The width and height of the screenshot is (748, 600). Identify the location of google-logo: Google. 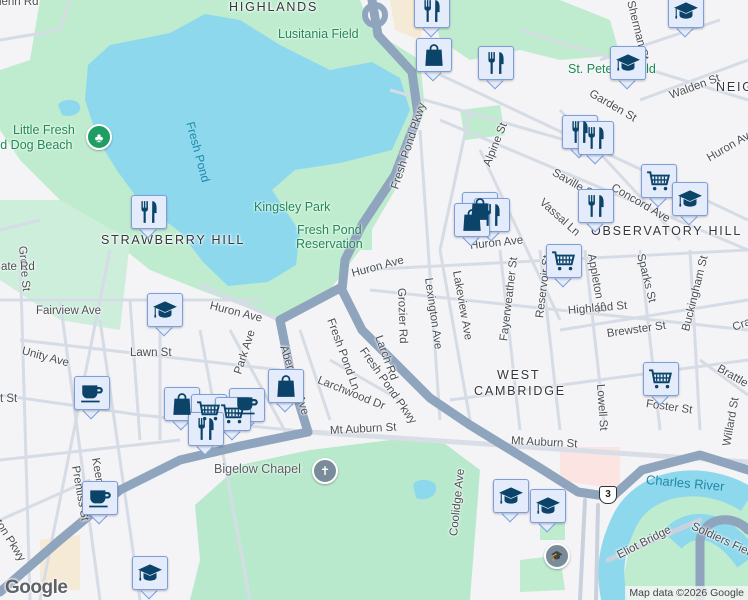
(36, 588).